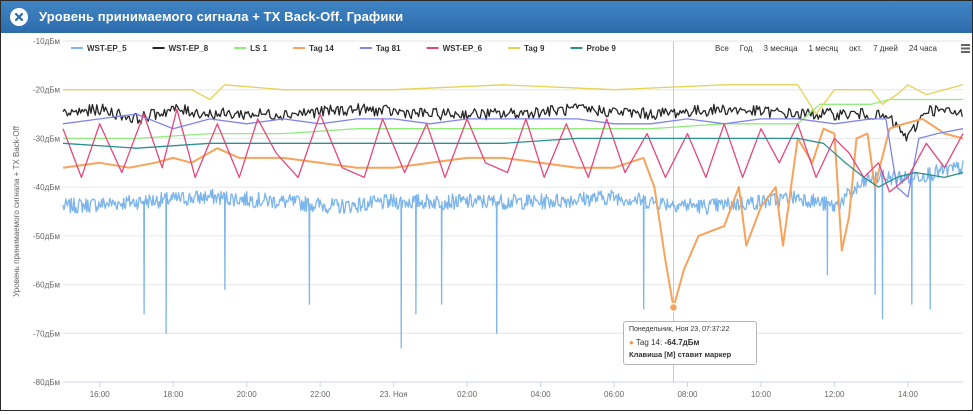  What do you see at coordinates (46, 187) in the screenshot?
I see `y-tick-label: -40дБм` at bounding box center [46, 187].